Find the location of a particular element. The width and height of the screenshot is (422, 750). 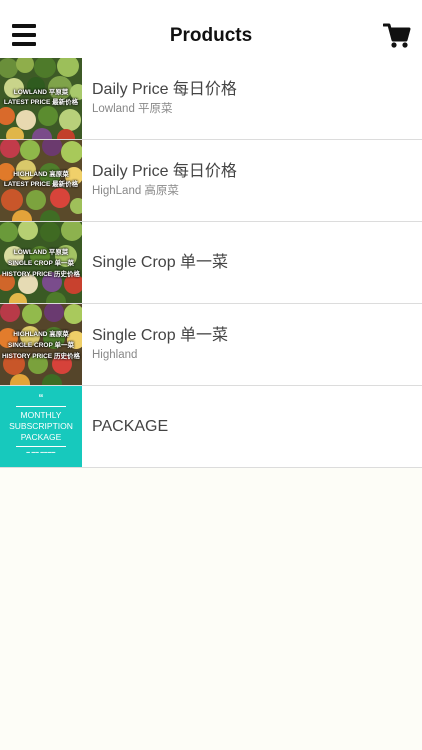

nav-bar: Products is located at coordinates (211, 29).